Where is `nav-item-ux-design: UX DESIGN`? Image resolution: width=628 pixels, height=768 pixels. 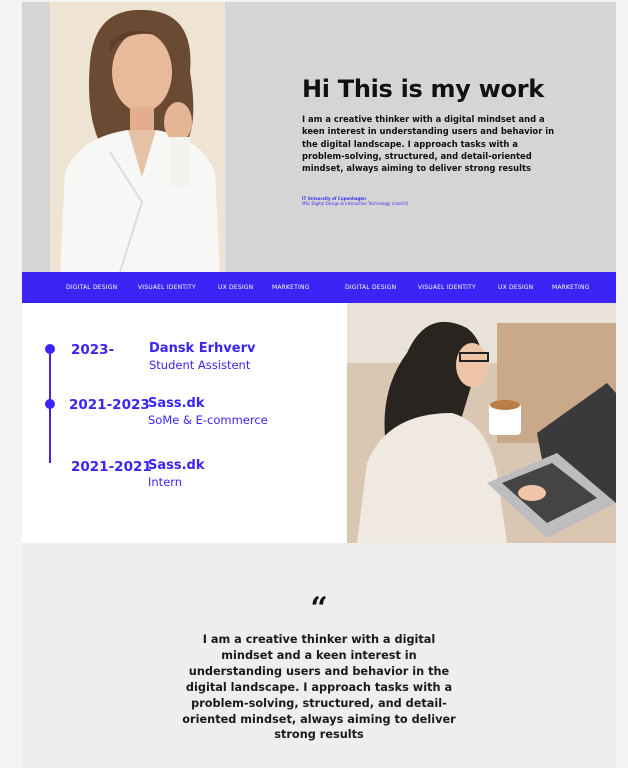 nav-item-ux-design: UX DESIGN is located at coordinates (235, 287).